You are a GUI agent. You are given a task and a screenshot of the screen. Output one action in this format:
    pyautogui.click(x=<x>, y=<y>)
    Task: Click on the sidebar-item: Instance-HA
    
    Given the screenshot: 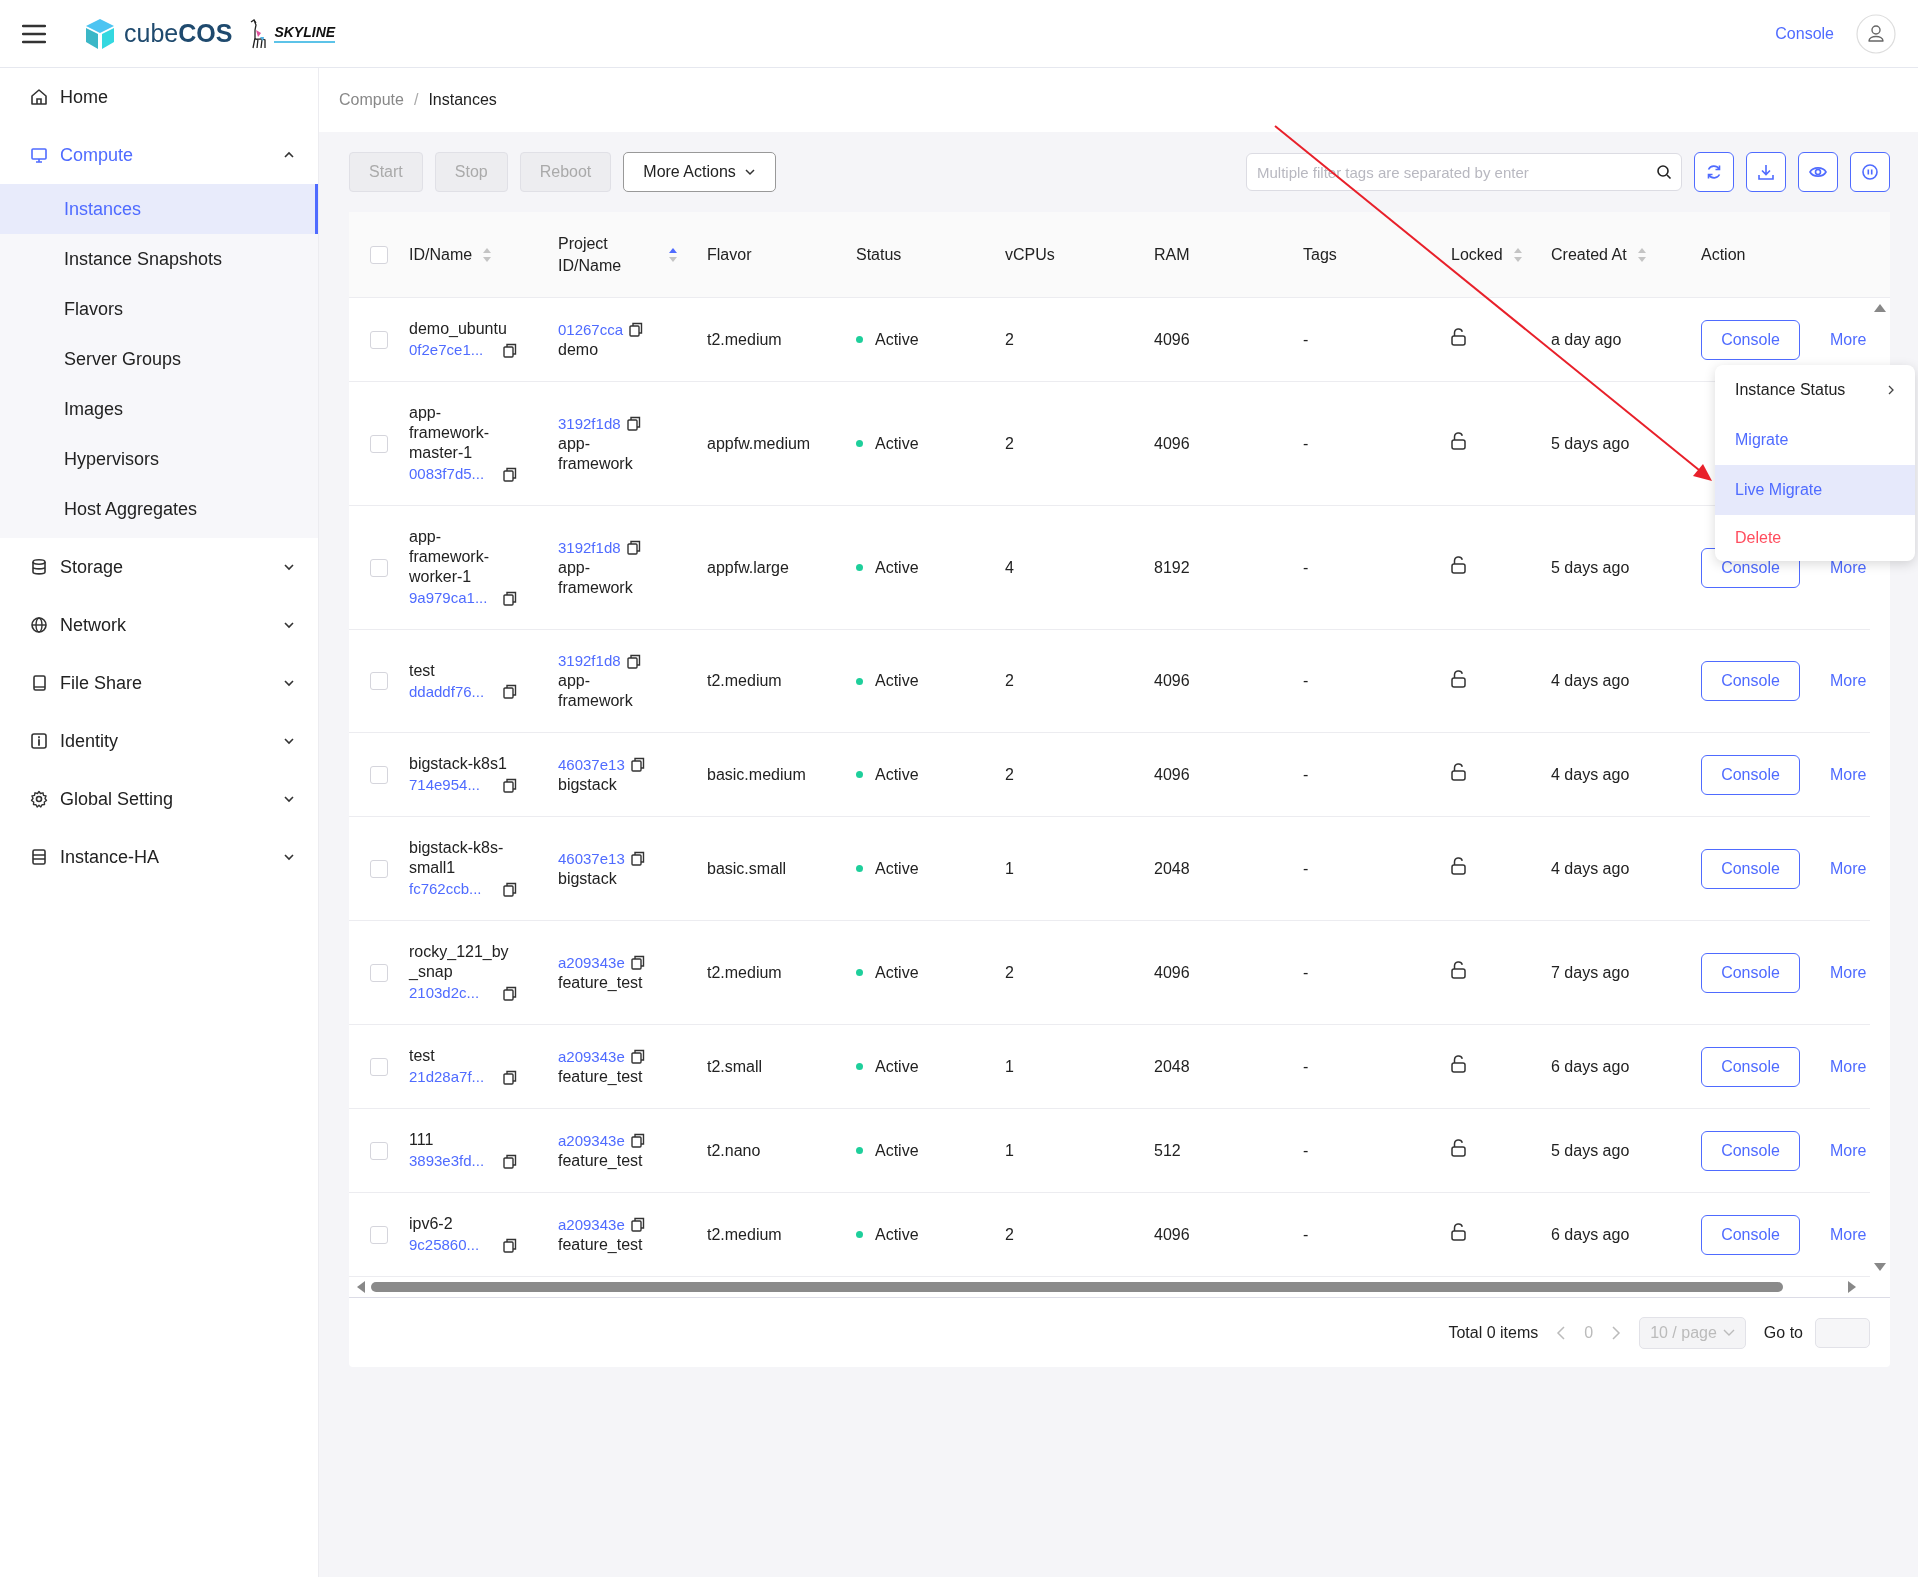 What is the action you would take?
    pyautogui.click(x=159, y=857)
    